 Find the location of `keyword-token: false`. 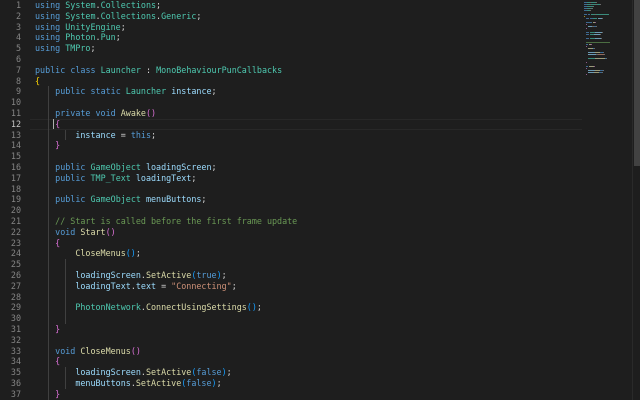

keyword-token: false is located at coordinates (199, 383).